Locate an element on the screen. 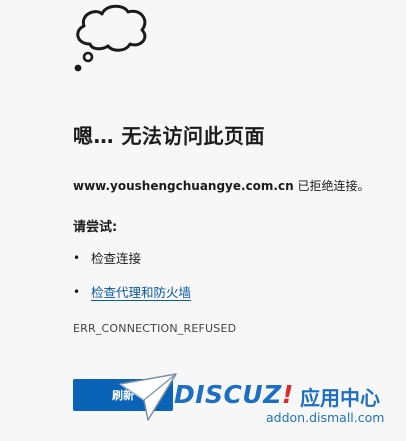 This screenshot has height=441, width=406. watermark-url: addon.dismall.com is located at coordinates (325, 417).